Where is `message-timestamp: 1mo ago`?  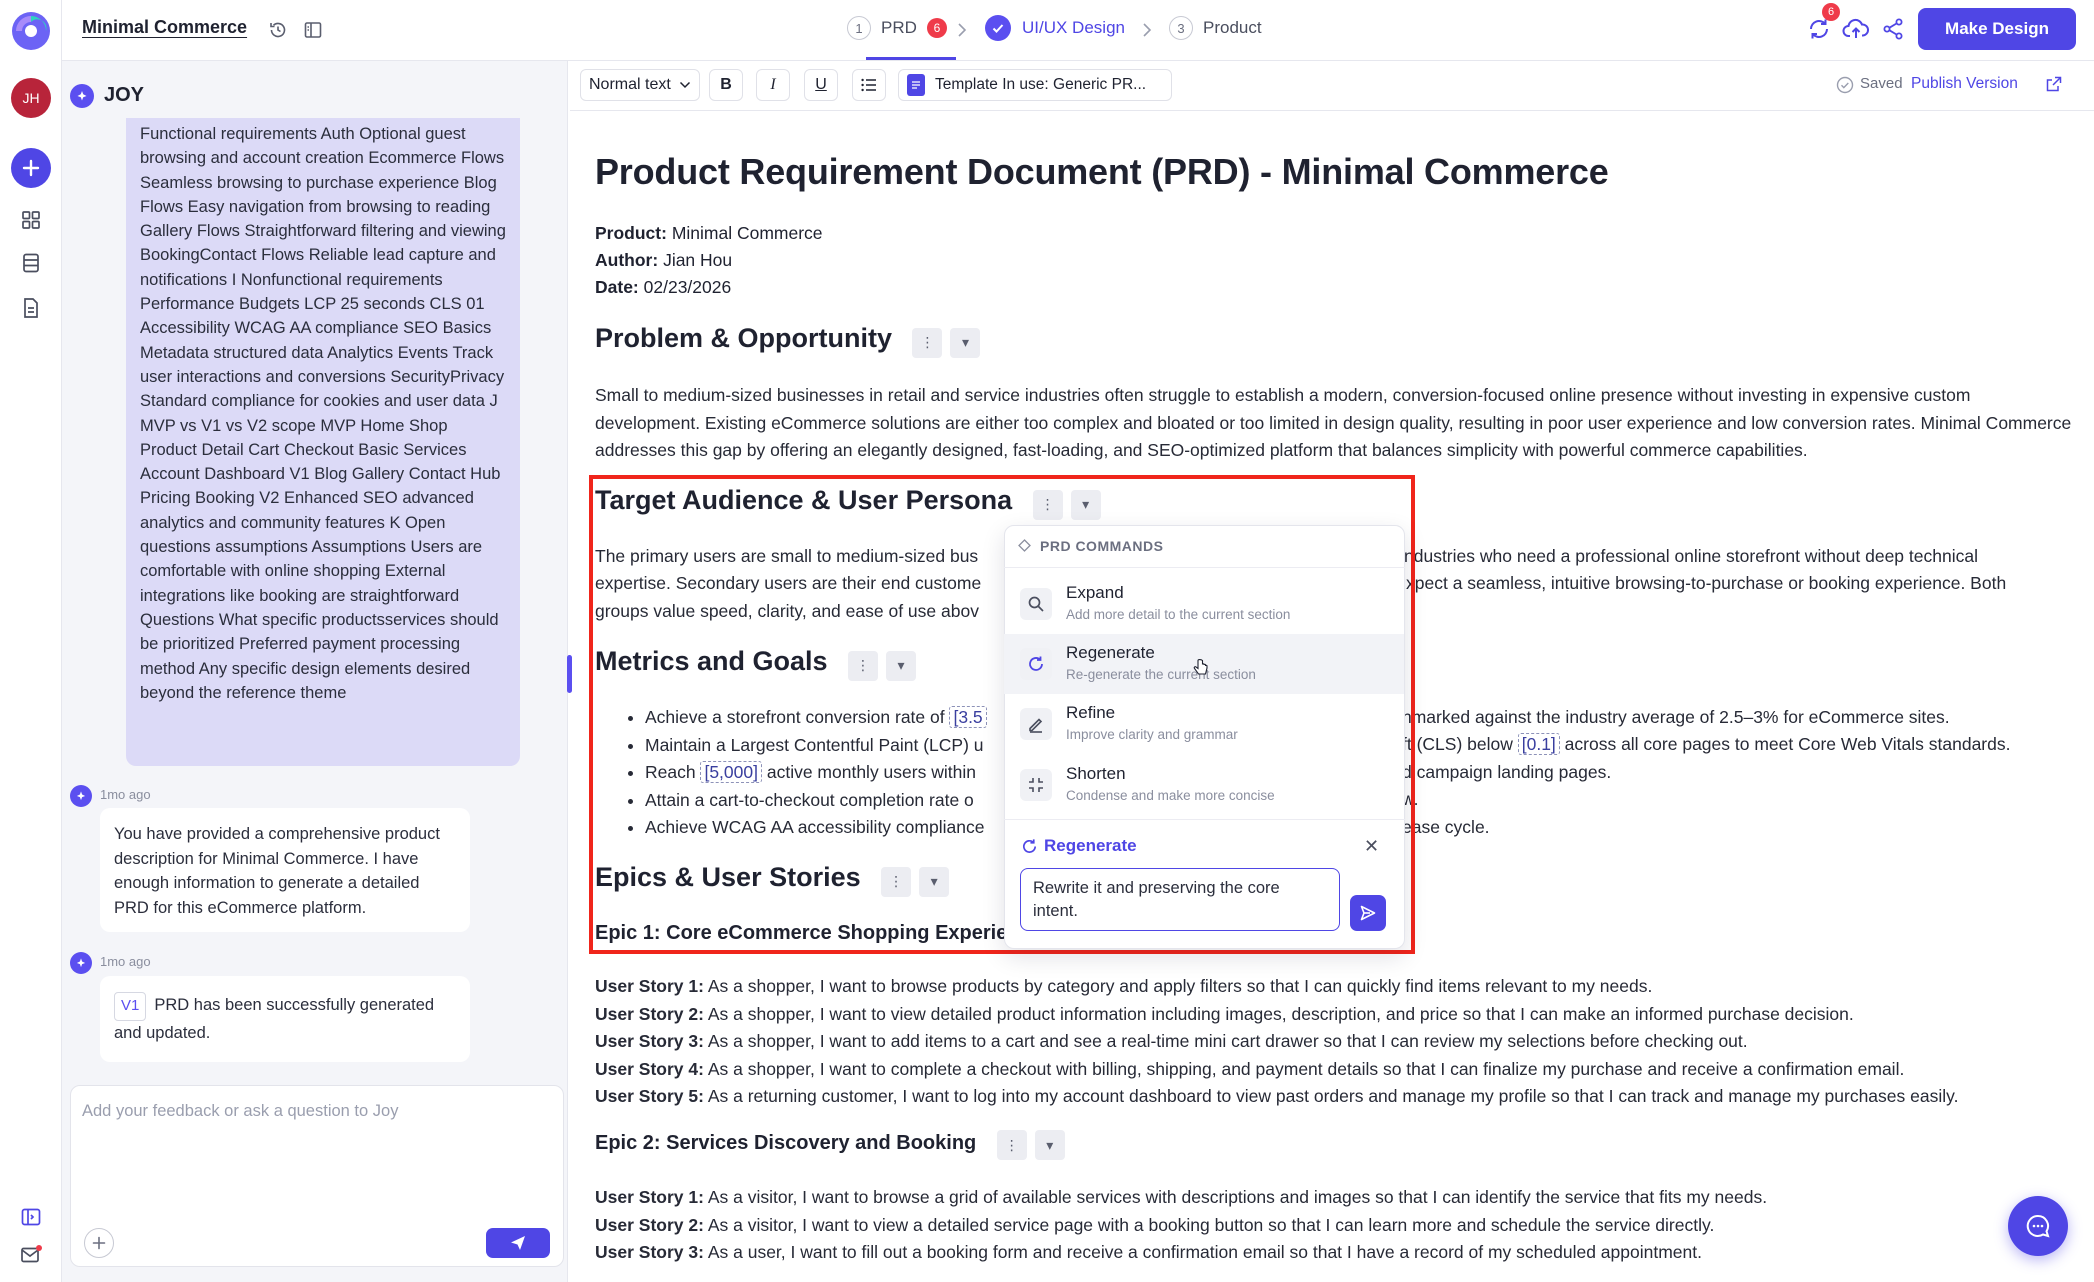
message-timestamp: 1mo ago is located at coordinates (125, 961).